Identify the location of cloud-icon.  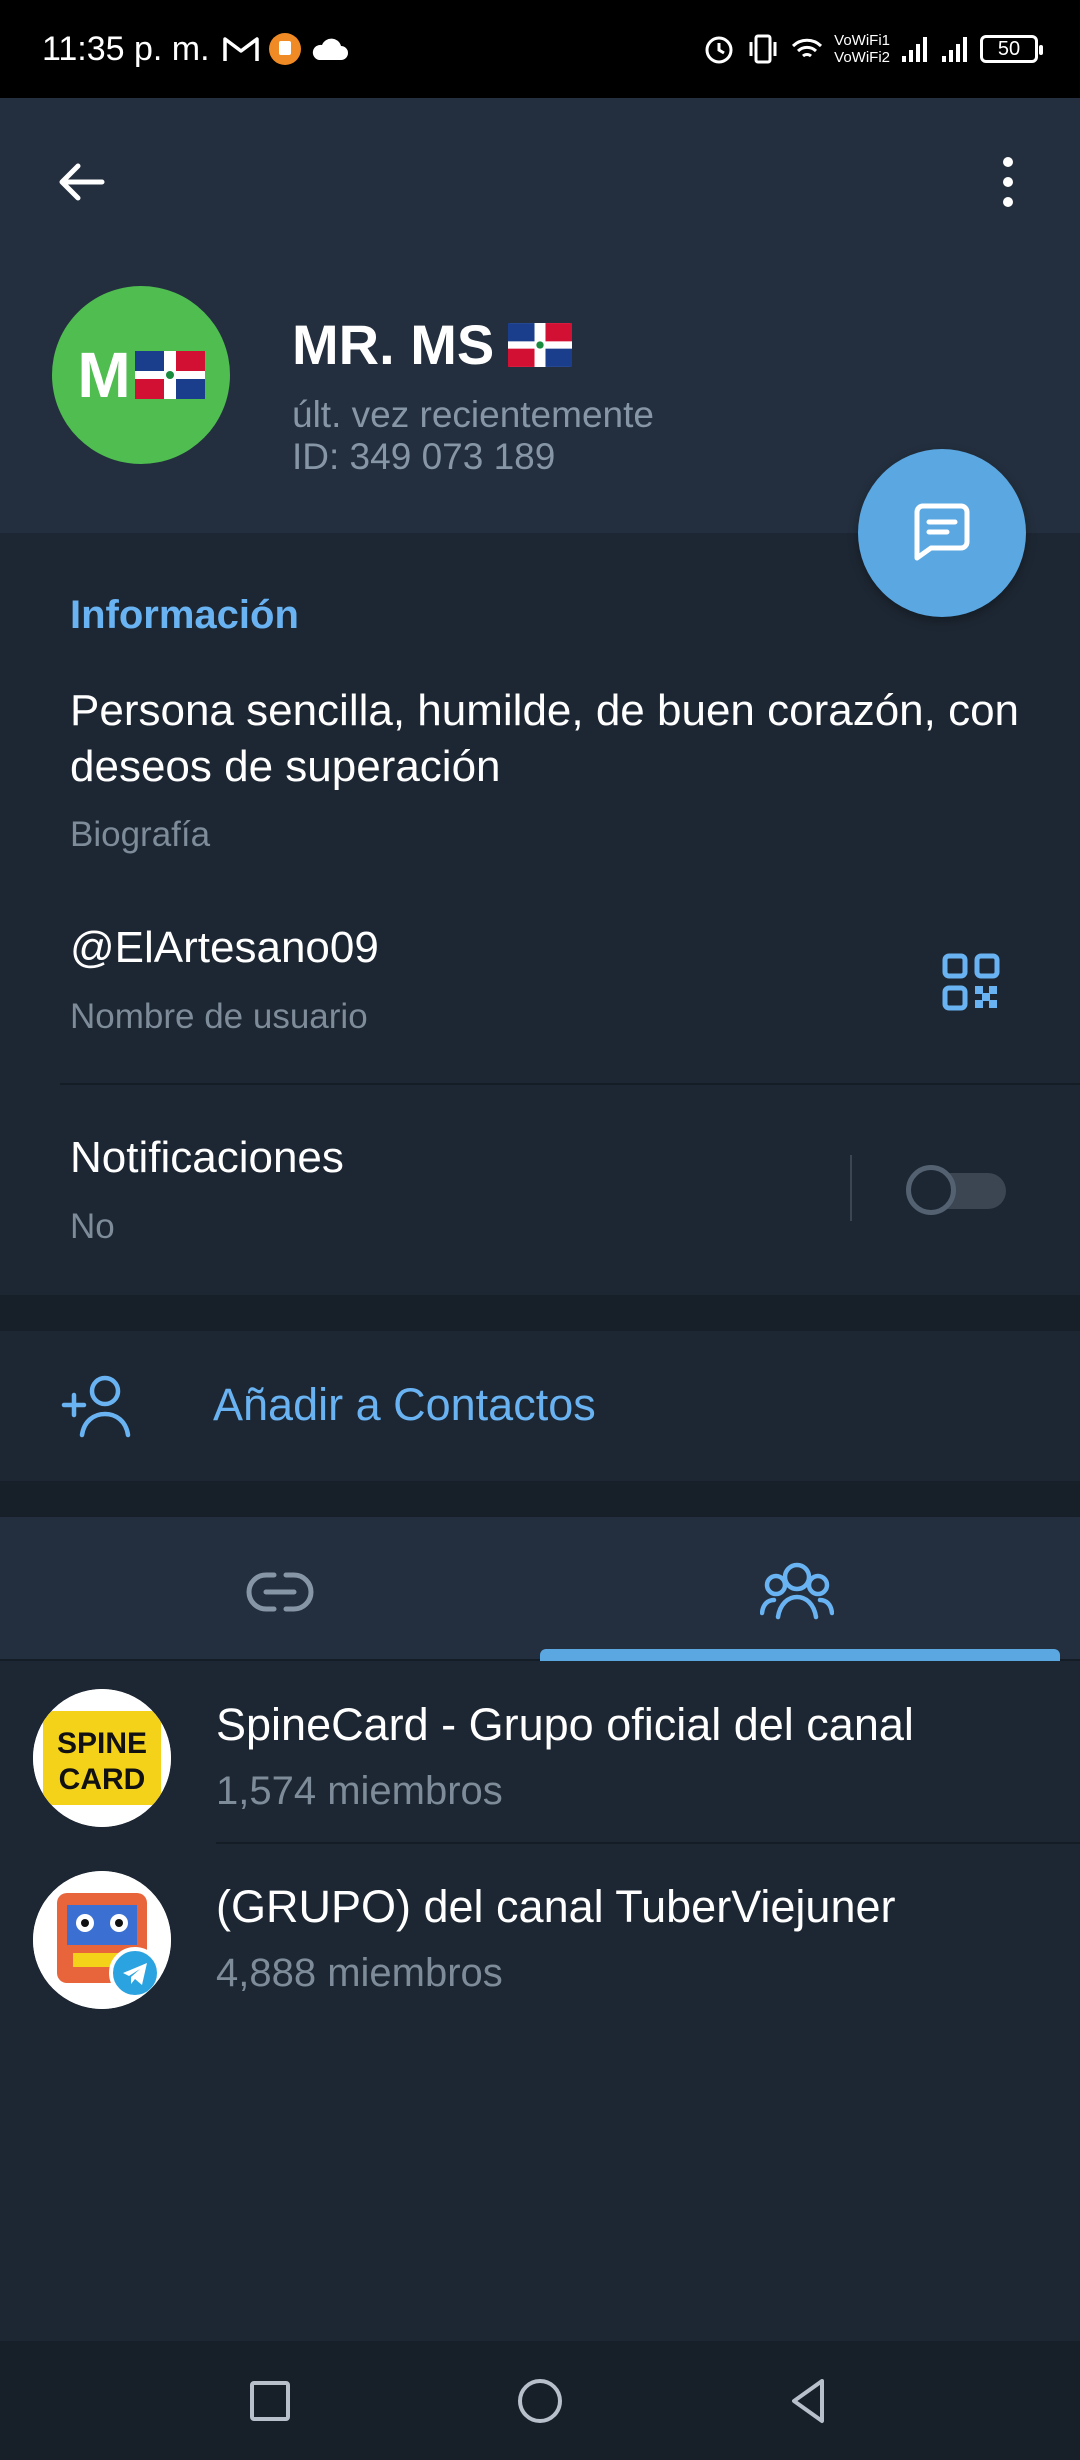
(330, 49).